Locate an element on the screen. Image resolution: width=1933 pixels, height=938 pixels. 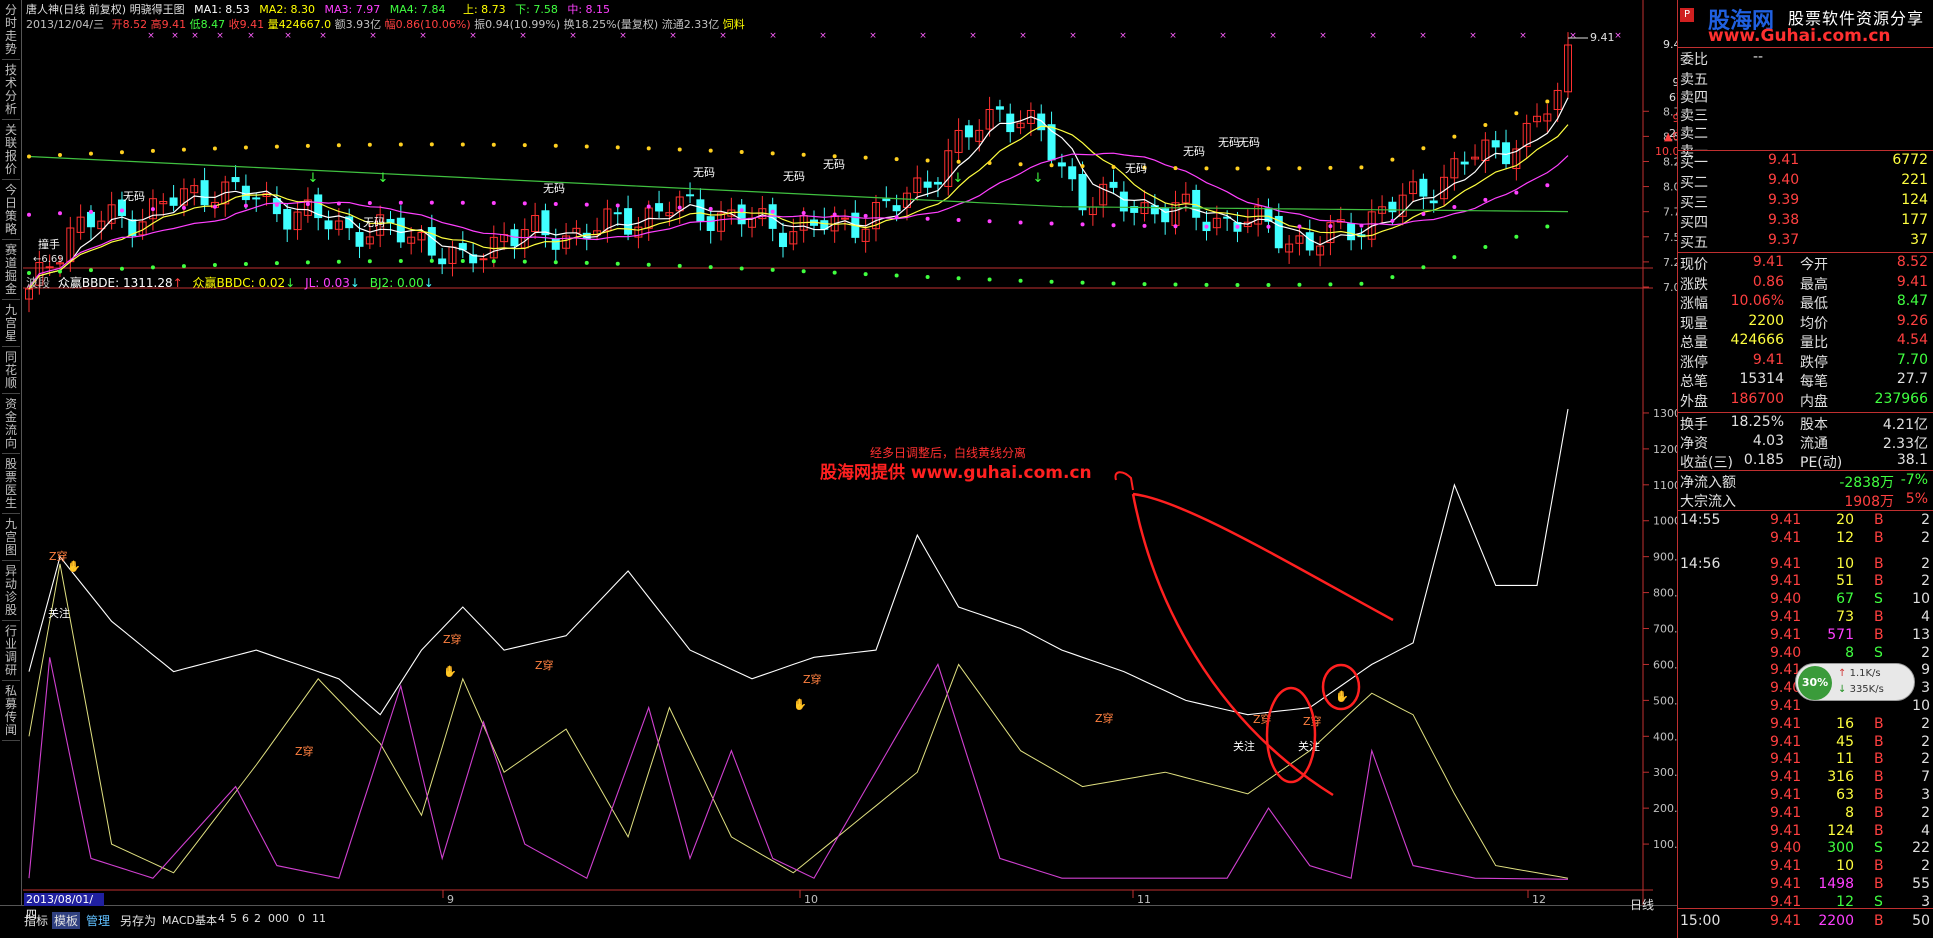
stat-value: 9.41 is located at coordinates (1768, 359).